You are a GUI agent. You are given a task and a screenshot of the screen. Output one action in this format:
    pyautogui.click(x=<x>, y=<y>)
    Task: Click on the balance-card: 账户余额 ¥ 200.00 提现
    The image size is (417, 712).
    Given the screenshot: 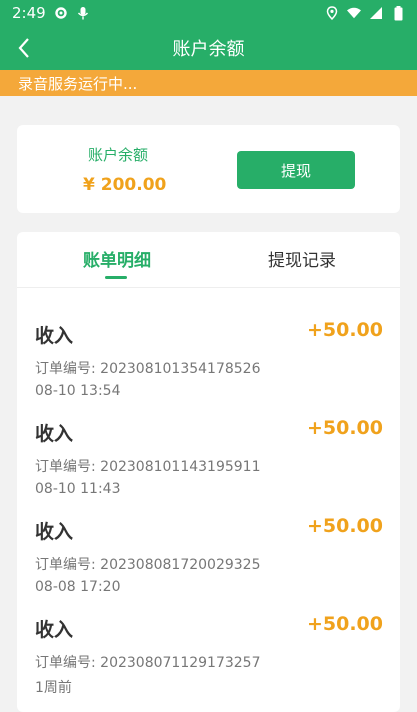 What is the action you would take?
    pyautogui.click(x=208, y=169)
    